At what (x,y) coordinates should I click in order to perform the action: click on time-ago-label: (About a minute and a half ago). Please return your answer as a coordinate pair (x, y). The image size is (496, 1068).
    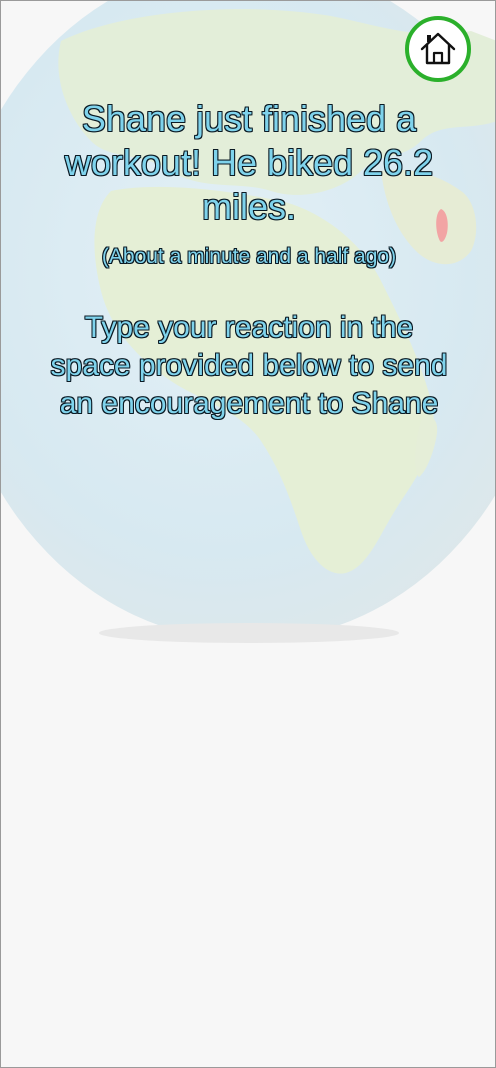
    Looking at the image, I should click on (249, 256).